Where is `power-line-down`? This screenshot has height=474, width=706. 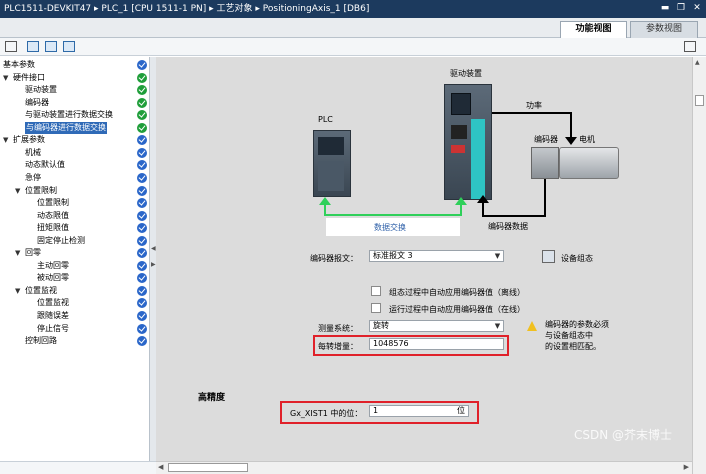
power-line-down is located at coordinates (571, 126).